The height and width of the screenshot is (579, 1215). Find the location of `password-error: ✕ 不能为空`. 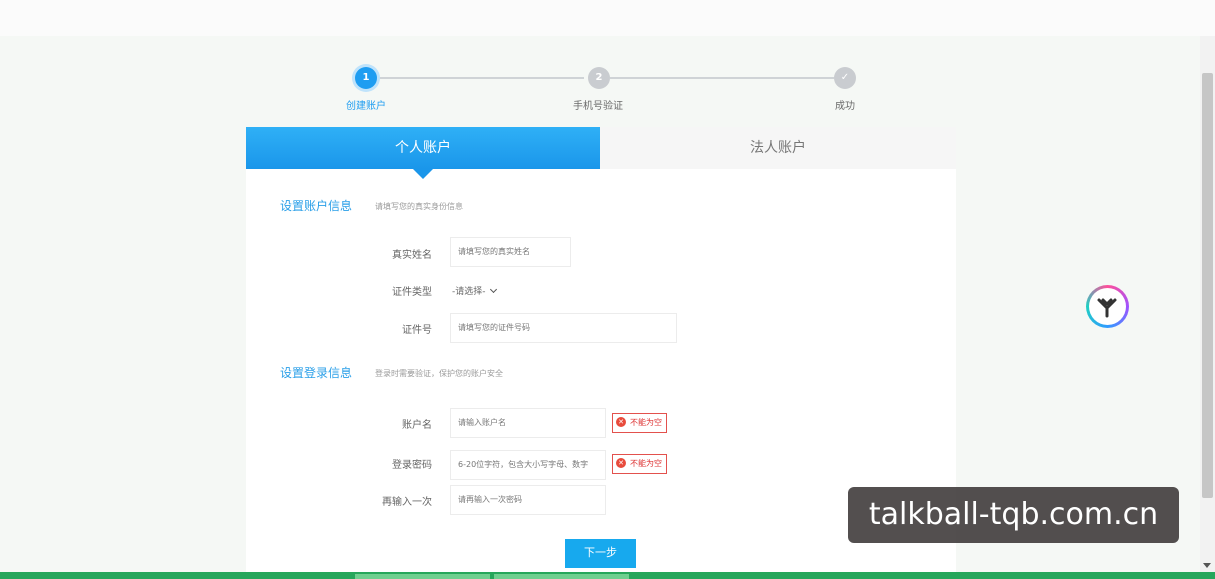

password-error: ✕ 不能为空 is located at coordinates (639, 464).